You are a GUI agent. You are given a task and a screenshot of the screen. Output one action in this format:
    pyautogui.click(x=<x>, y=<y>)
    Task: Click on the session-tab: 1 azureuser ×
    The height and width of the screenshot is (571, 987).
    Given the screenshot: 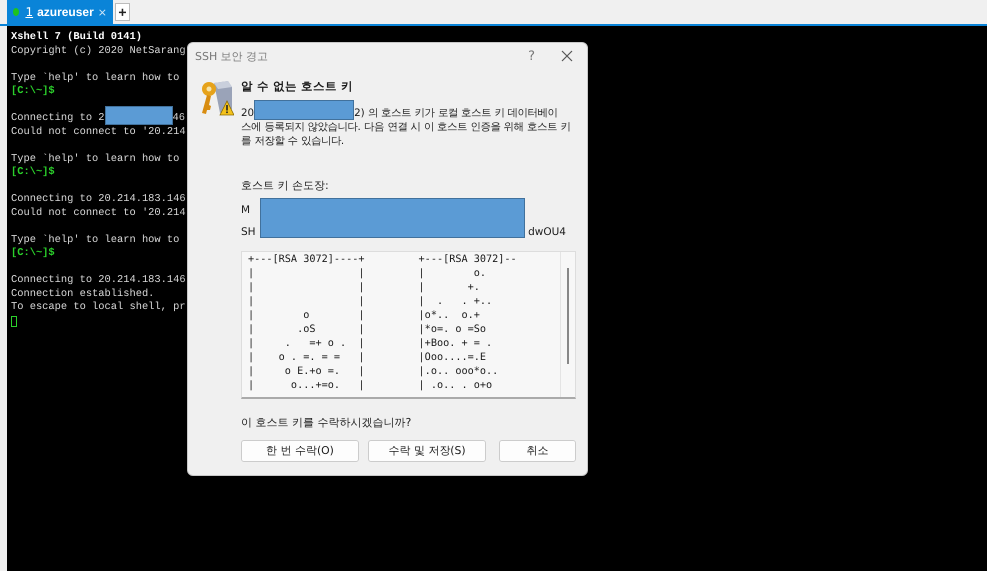 What is the action you would take?
    pyautogui.click(x=60, y=12)
    